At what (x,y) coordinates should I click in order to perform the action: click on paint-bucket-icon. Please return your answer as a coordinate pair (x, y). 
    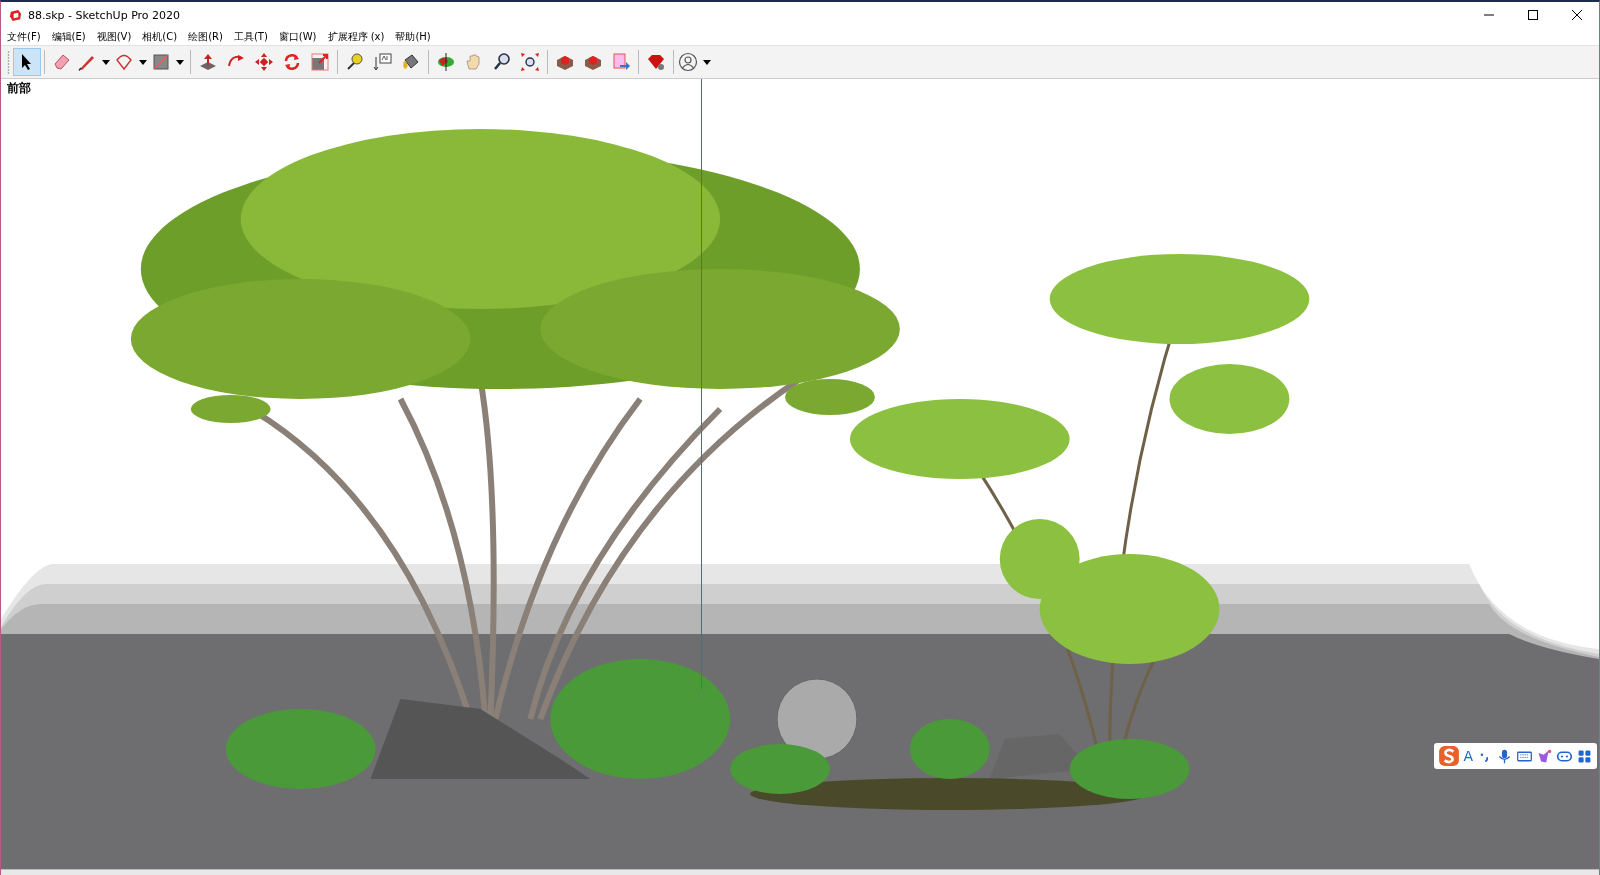
    Looking at the image, I should click on (411, 62).